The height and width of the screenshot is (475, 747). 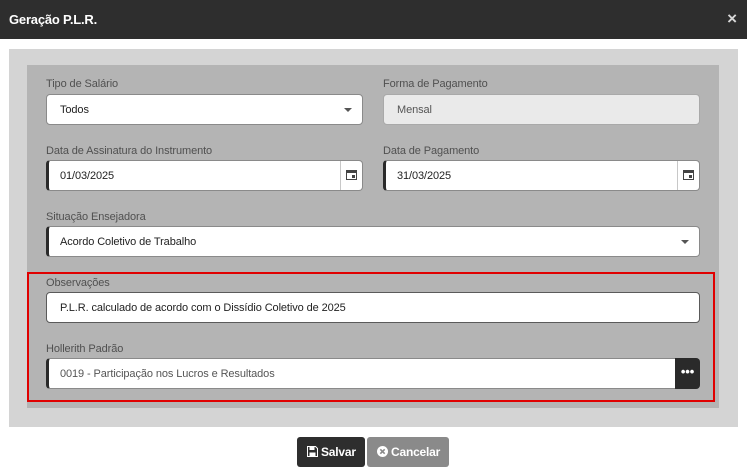 What do you see at coordinates (82, 84) in the screenshot?
I see `tipo-salario-label: Tipo de Salário` at bounding box center [82, 84].